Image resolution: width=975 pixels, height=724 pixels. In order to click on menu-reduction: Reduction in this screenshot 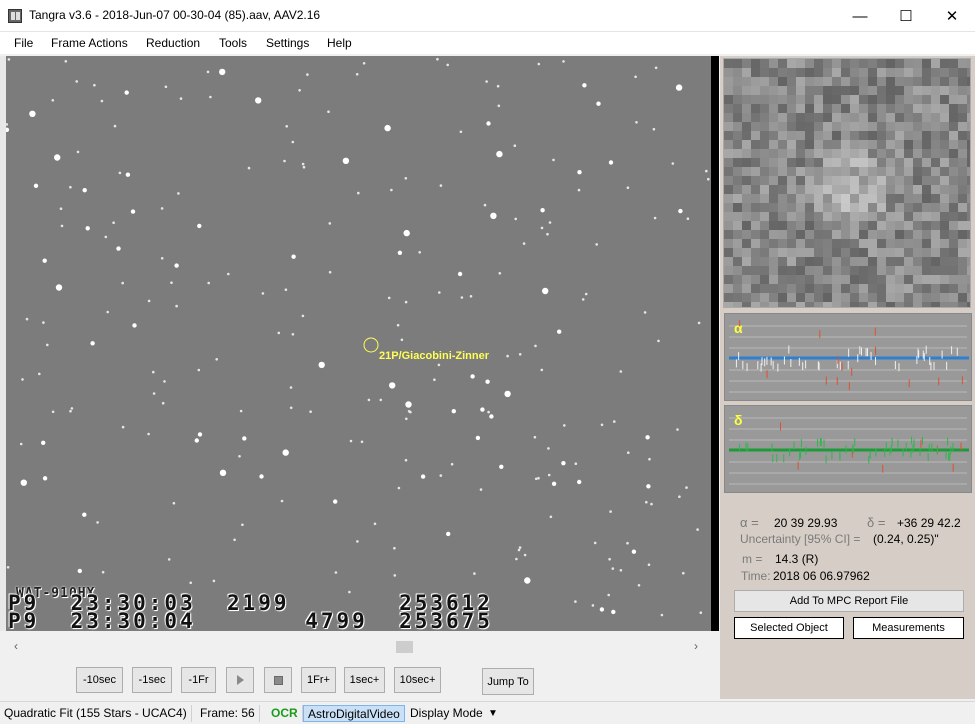, I will do `click(173, 43)`.